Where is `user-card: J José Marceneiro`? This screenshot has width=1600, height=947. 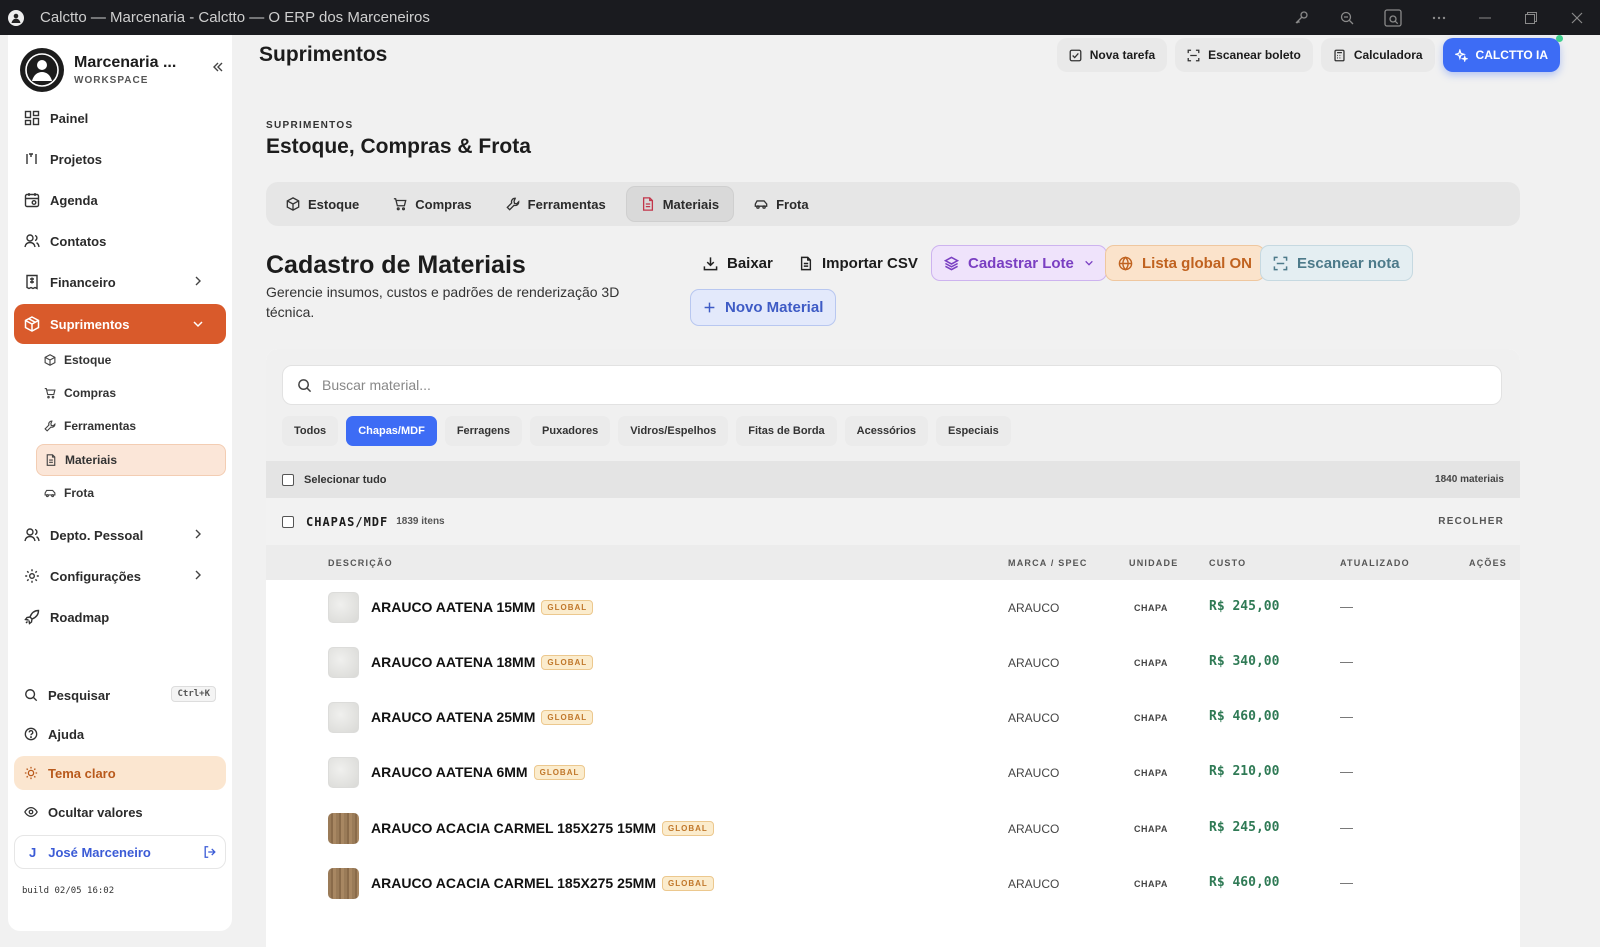 user-card: J José Marceneiro is located at coordinates (120, 852).